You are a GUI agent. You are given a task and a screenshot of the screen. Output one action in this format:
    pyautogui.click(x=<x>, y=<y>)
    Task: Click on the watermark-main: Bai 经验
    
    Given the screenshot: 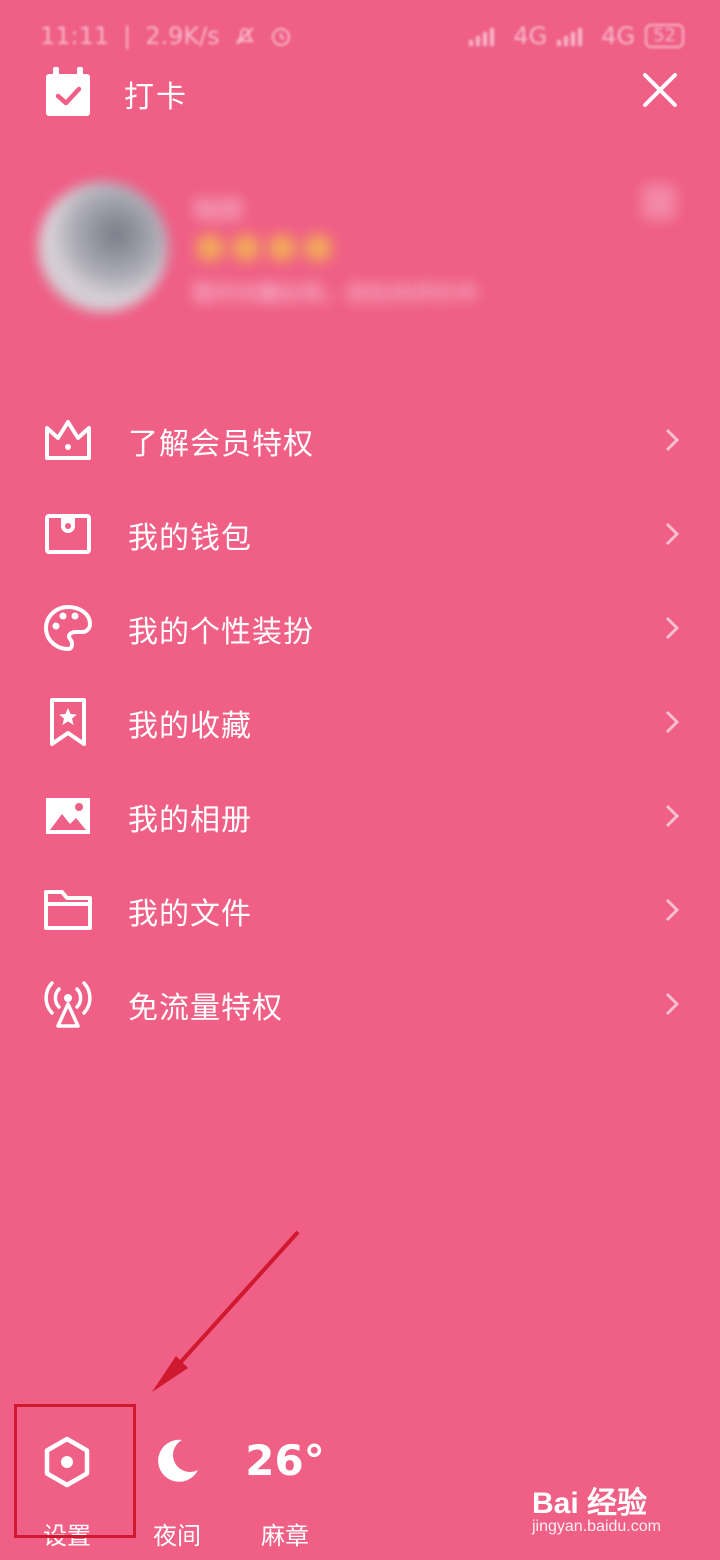 What is the action you would take?
    pyautogui.click(x=590, y=1503)
    